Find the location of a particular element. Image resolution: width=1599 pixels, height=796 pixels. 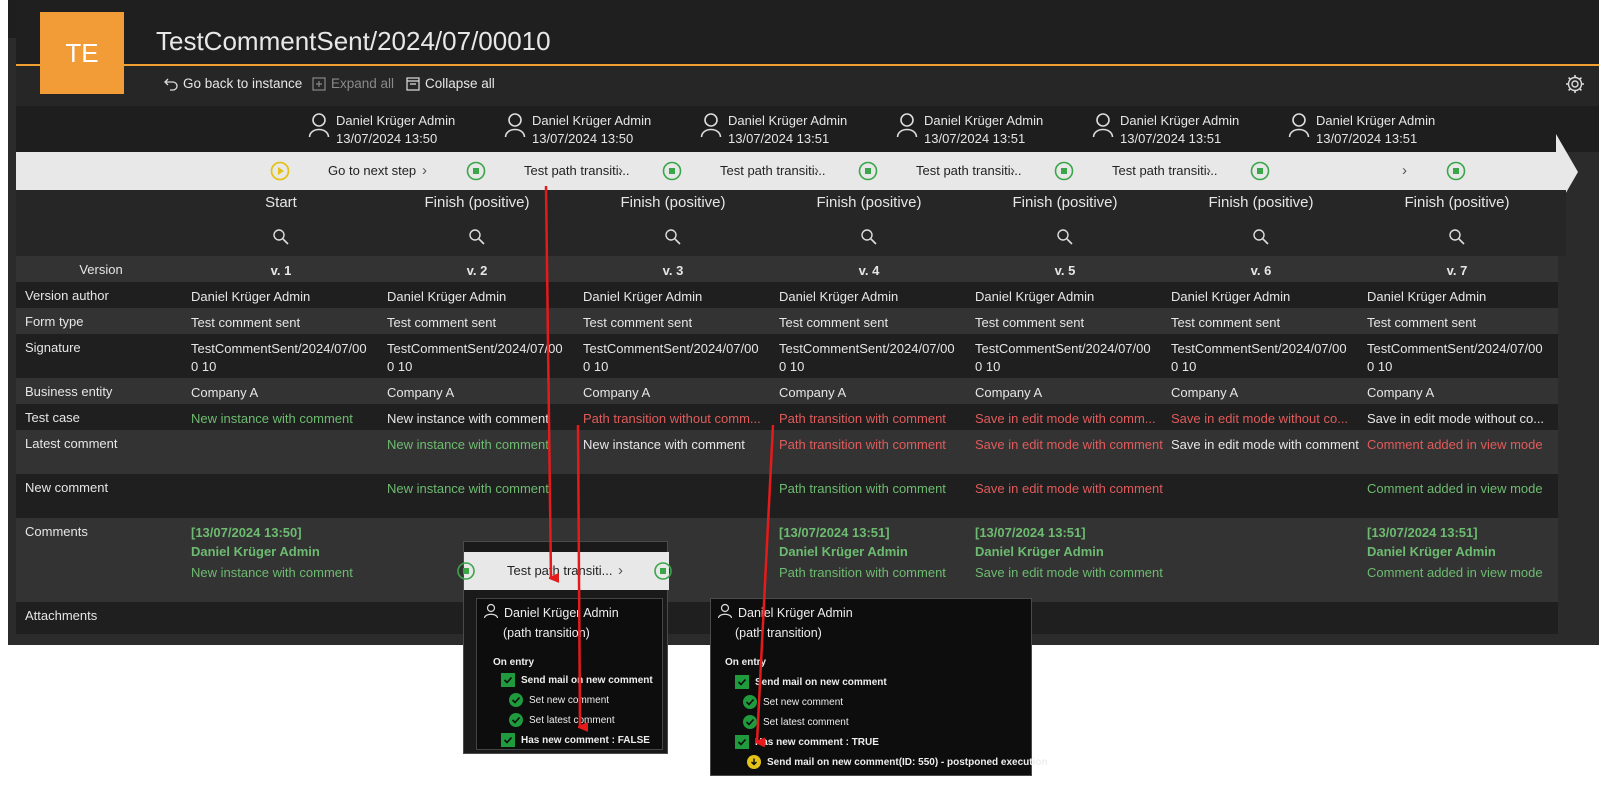

row-label: Latest comment is located at coordinates (71, 443).